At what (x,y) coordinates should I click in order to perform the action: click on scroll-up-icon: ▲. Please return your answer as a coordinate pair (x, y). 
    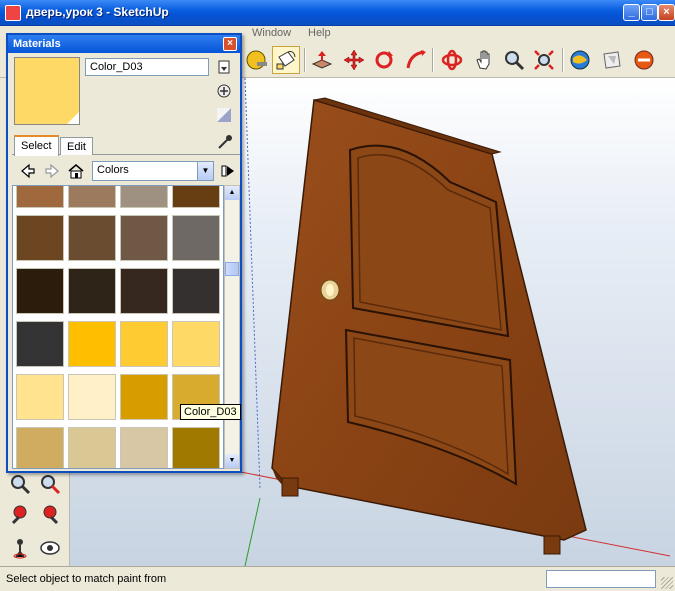
    Looking at the image, I should click on (232, 193).